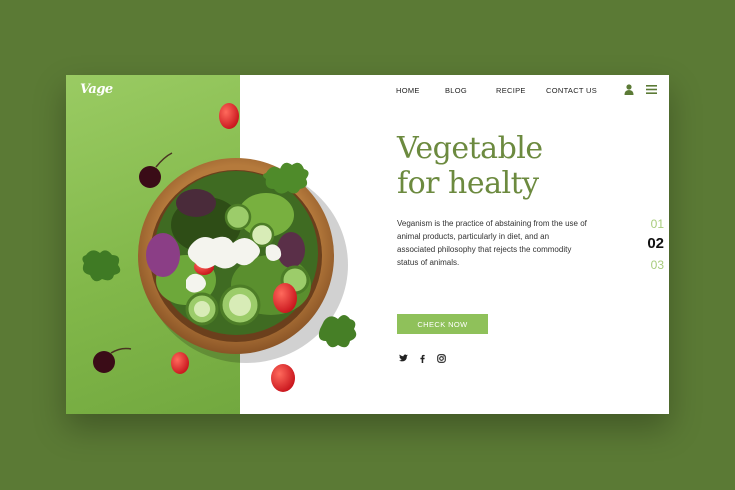 Image resolution: width=735 pixels, height=490 pixels. What do you see at coordinates (571, 90) in the screenshot?
I see `nav-item-contact-us: CONTACT US` at bounding box center [571, 90].